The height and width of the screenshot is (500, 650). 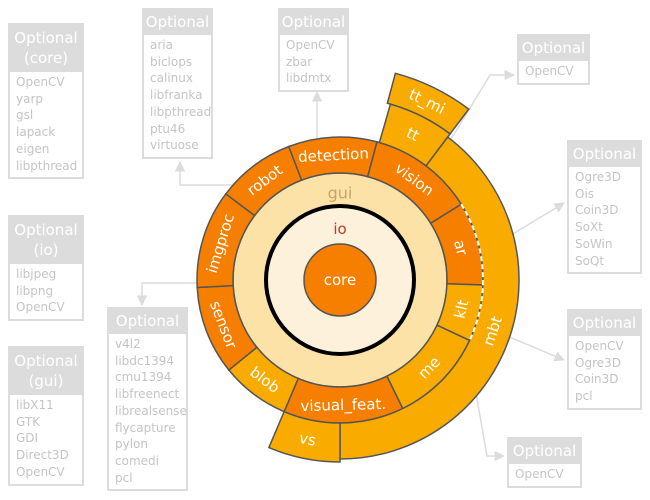 What do you see at coordinates (145, 427) in the screenshot?
I see `dependency-item: flycapture` at bounding box center [145, 427].